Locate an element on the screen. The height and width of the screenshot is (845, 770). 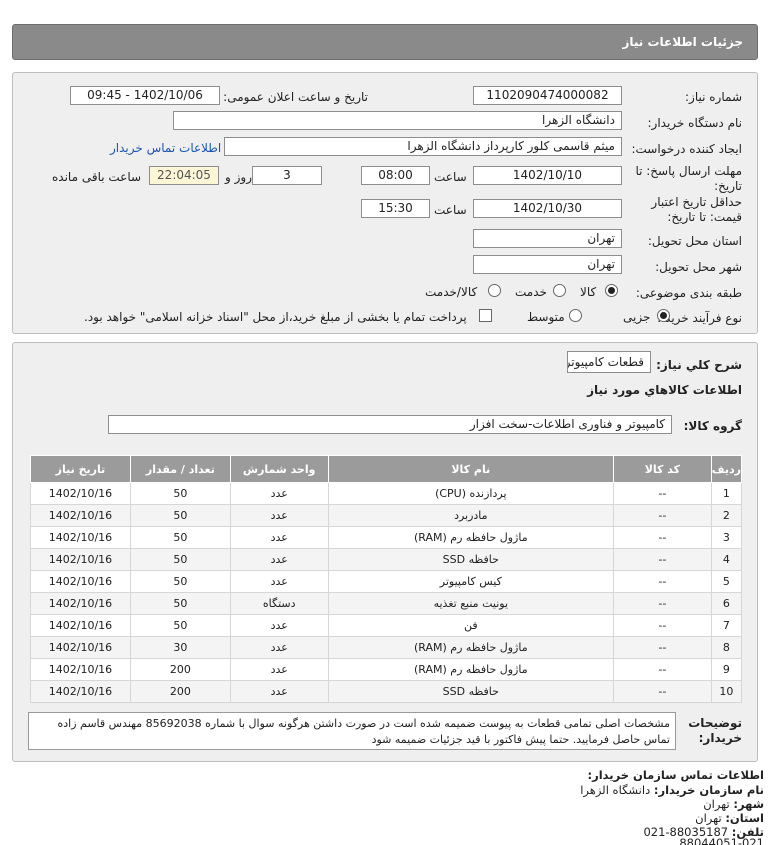
contact-province-row: استان: تهران is located at coordinates (729, 818).